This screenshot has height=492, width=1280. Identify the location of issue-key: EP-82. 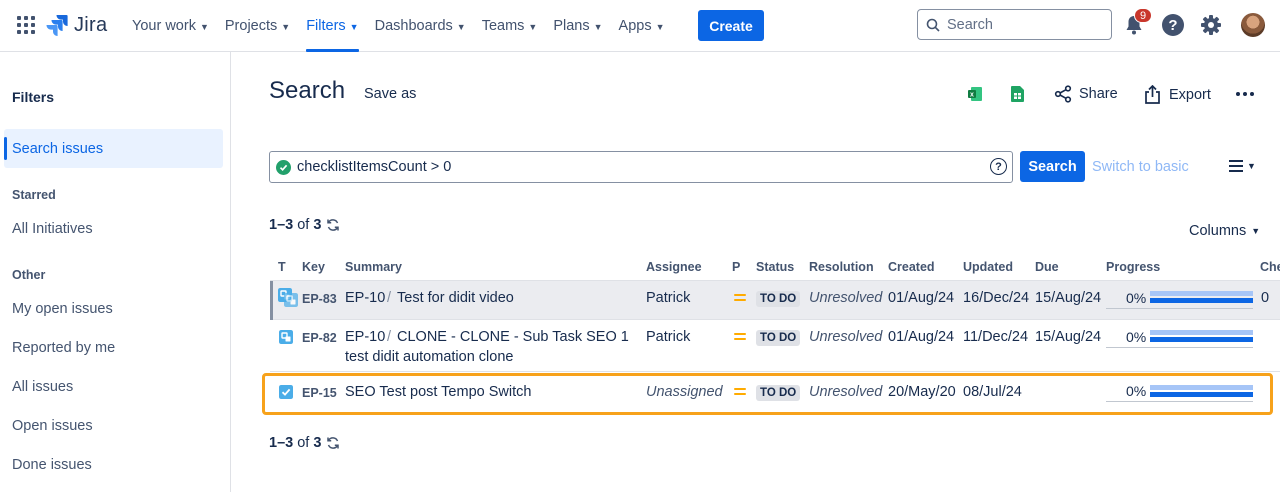
(319, 338).